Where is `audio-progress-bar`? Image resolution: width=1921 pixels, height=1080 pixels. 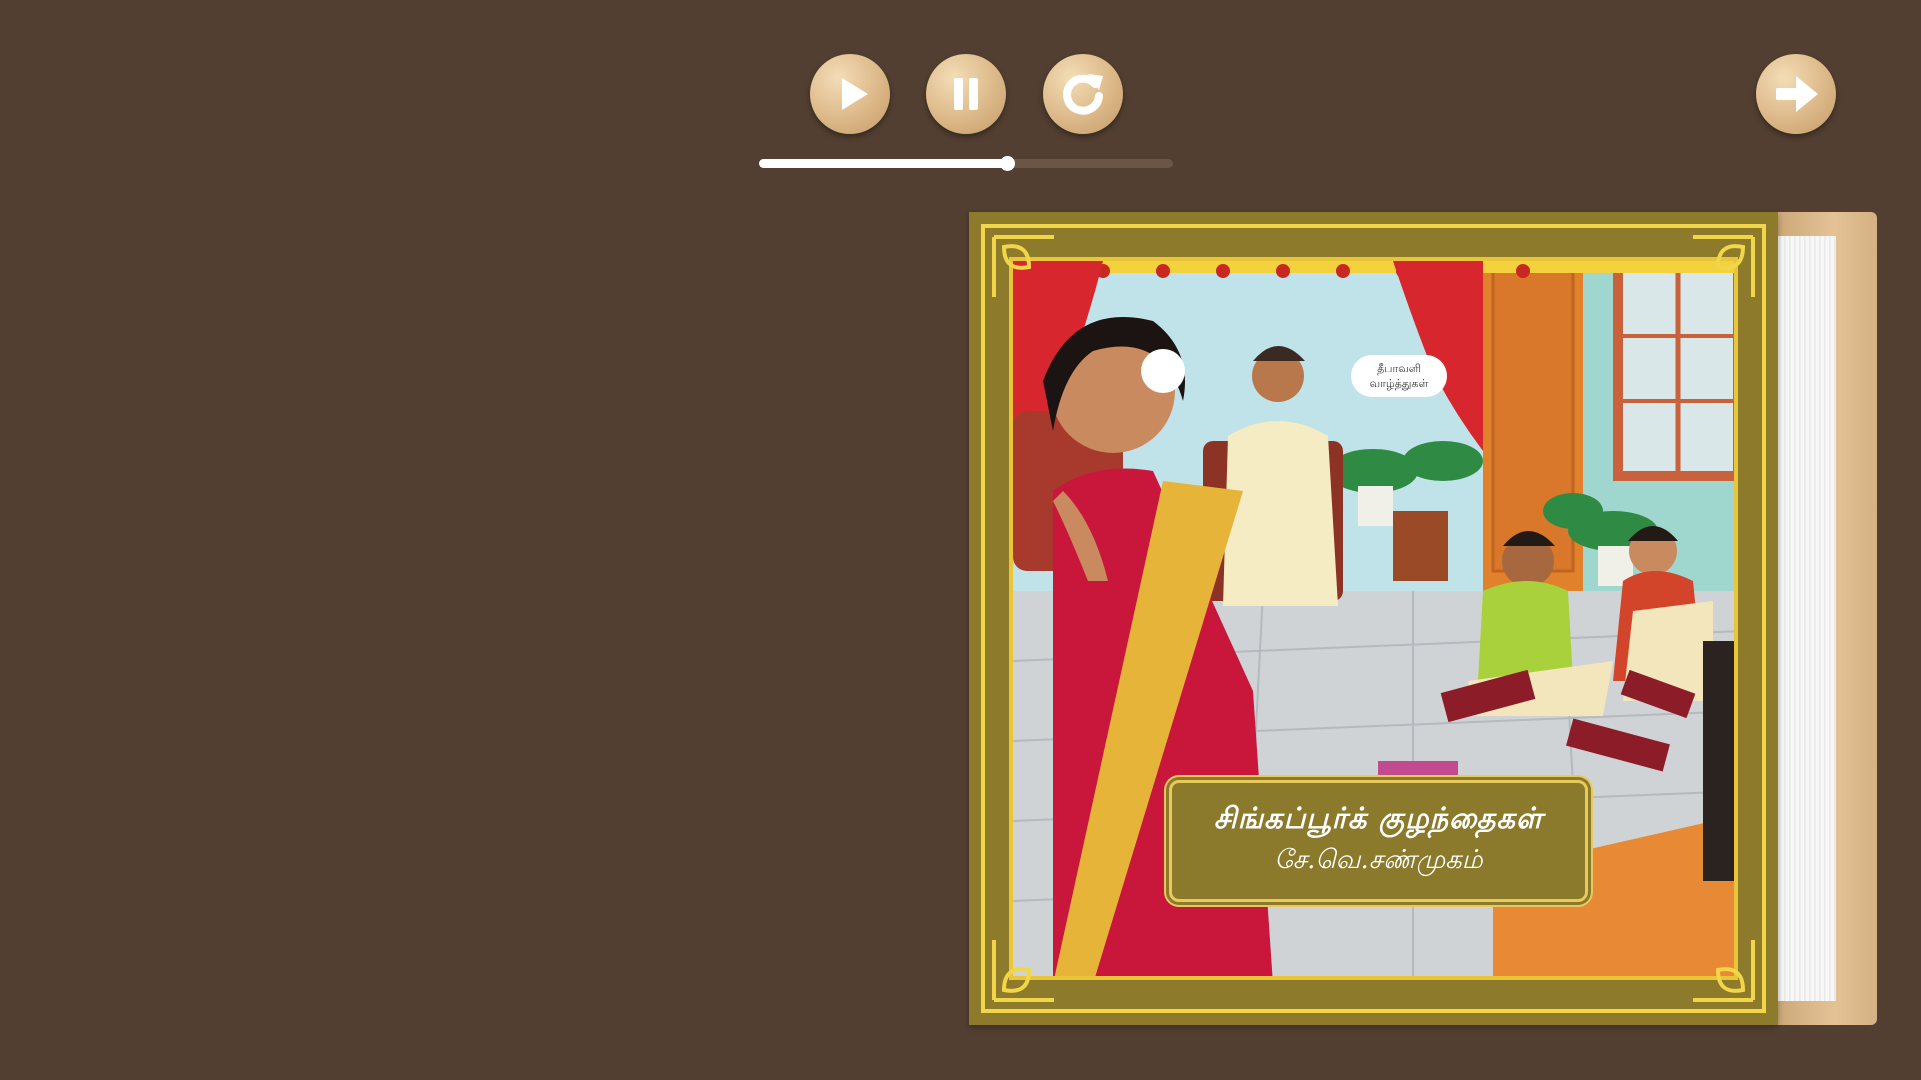 audio-progress-bar is located at coordinates (966, 163).